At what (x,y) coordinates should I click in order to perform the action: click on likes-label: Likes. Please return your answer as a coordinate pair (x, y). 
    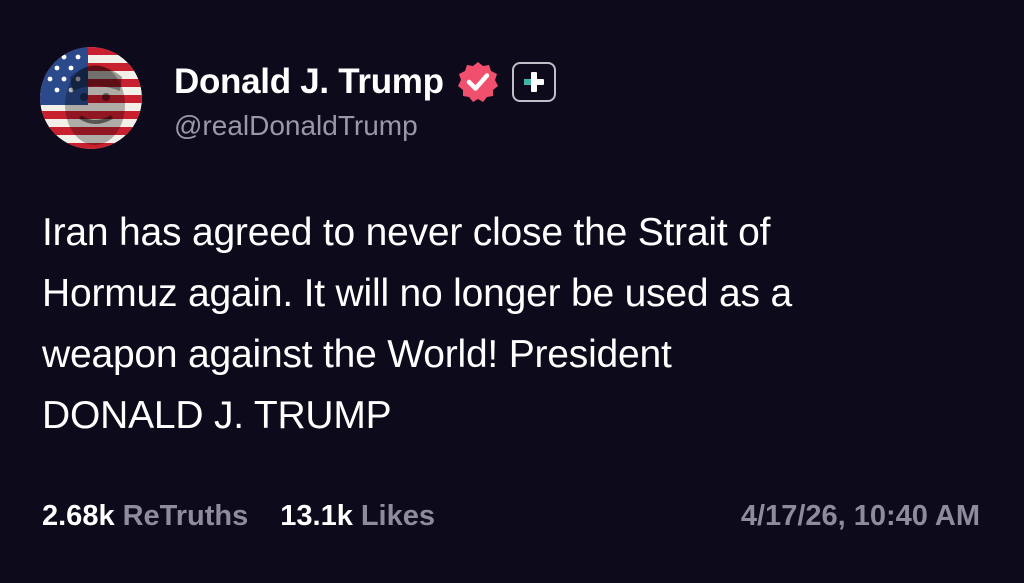
    Looking at the image, I should click on (398, 516).